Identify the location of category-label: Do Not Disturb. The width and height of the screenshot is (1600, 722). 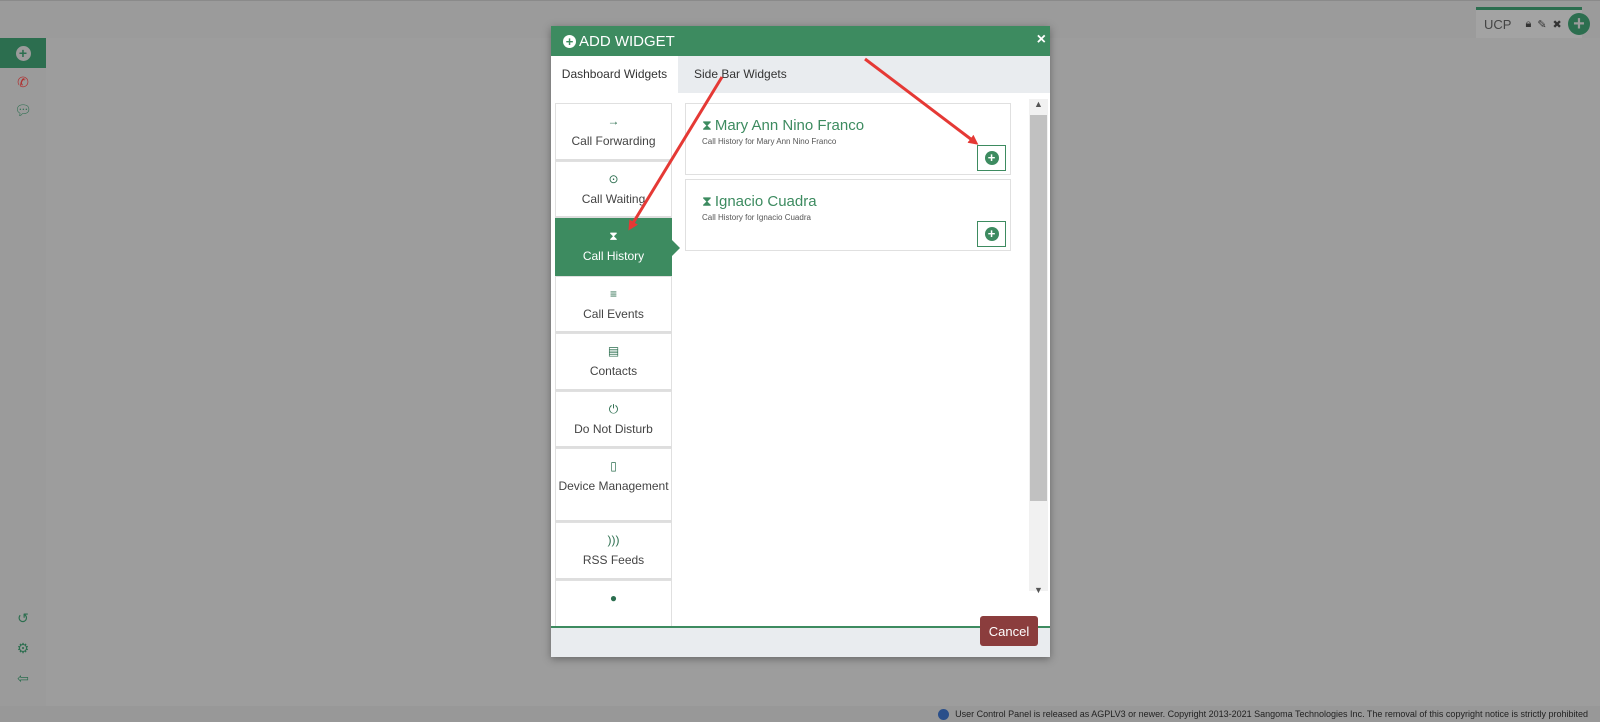
(613, 428).